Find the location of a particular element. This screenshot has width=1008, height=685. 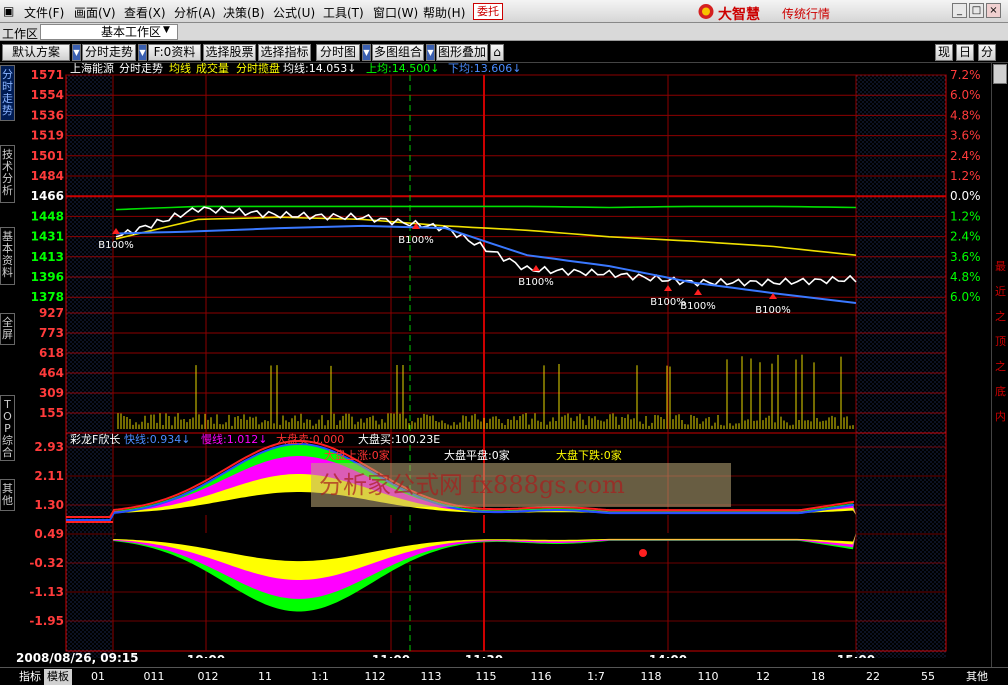

price-lines is located at coordinates (486, 254).